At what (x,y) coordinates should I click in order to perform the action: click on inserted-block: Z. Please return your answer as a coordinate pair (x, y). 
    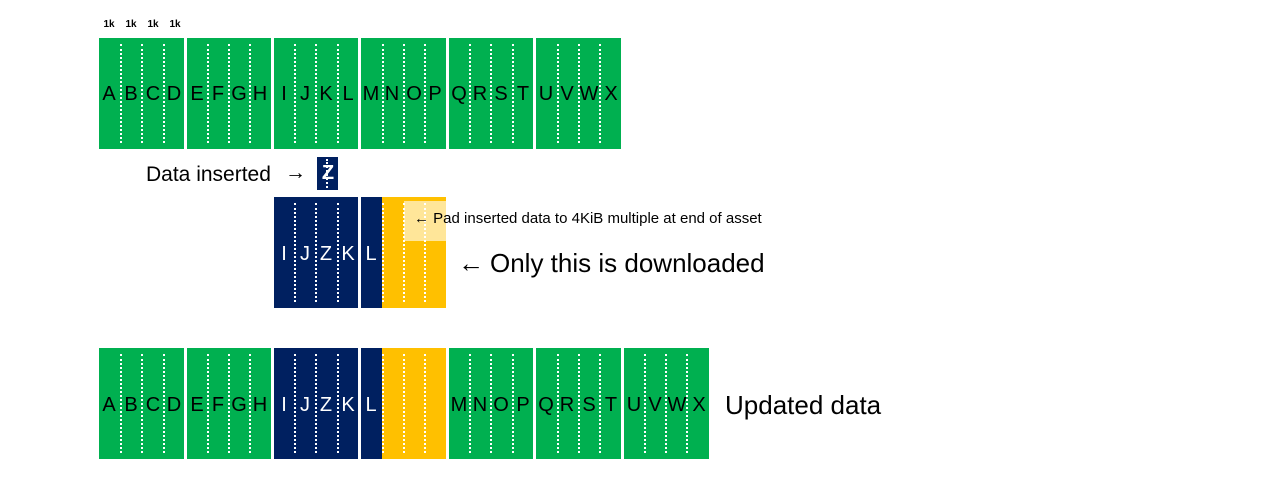
    Looking at the image, I should click on (327, 173).